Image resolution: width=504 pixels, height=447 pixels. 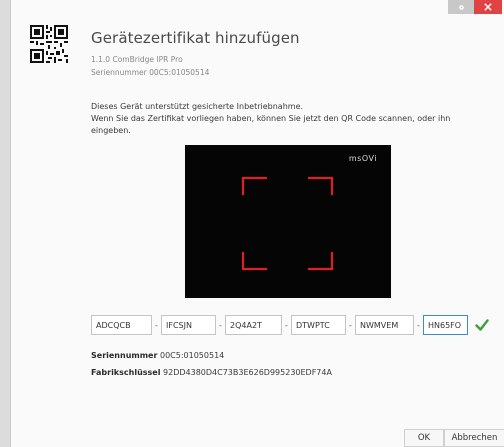 I want to click on gear-icon, so click(x=461, y=7).